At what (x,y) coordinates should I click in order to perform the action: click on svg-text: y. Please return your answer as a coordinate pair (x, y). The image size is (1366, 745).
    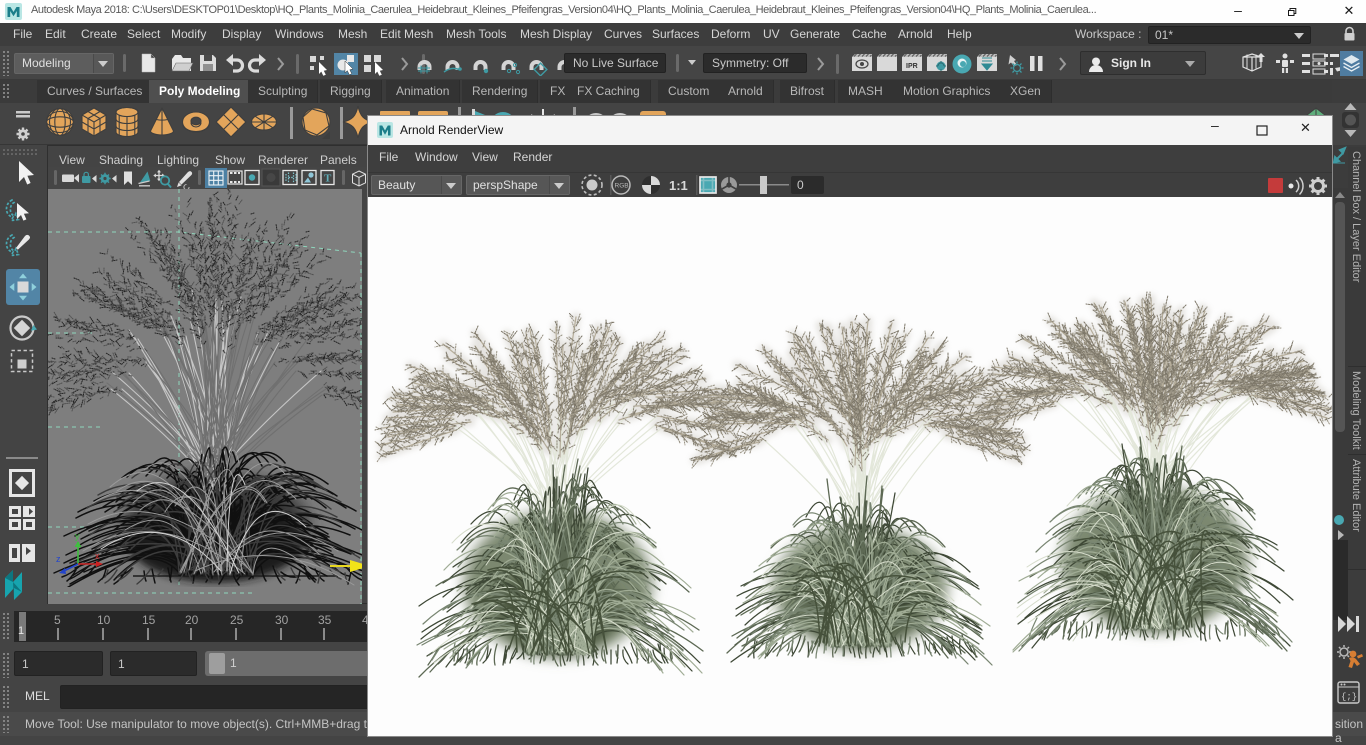
    Looking at the image, I should click on (77, 536).